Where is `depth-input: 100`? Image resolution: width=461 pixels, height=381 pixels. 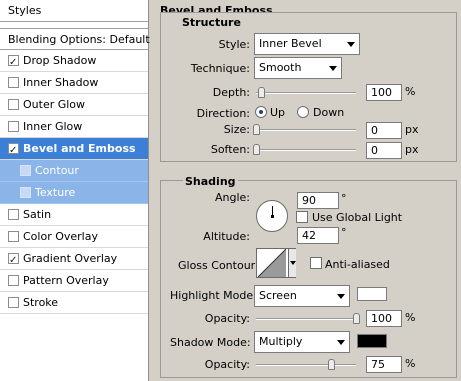
depth-input: 100 is located at coordinates (384, 92).